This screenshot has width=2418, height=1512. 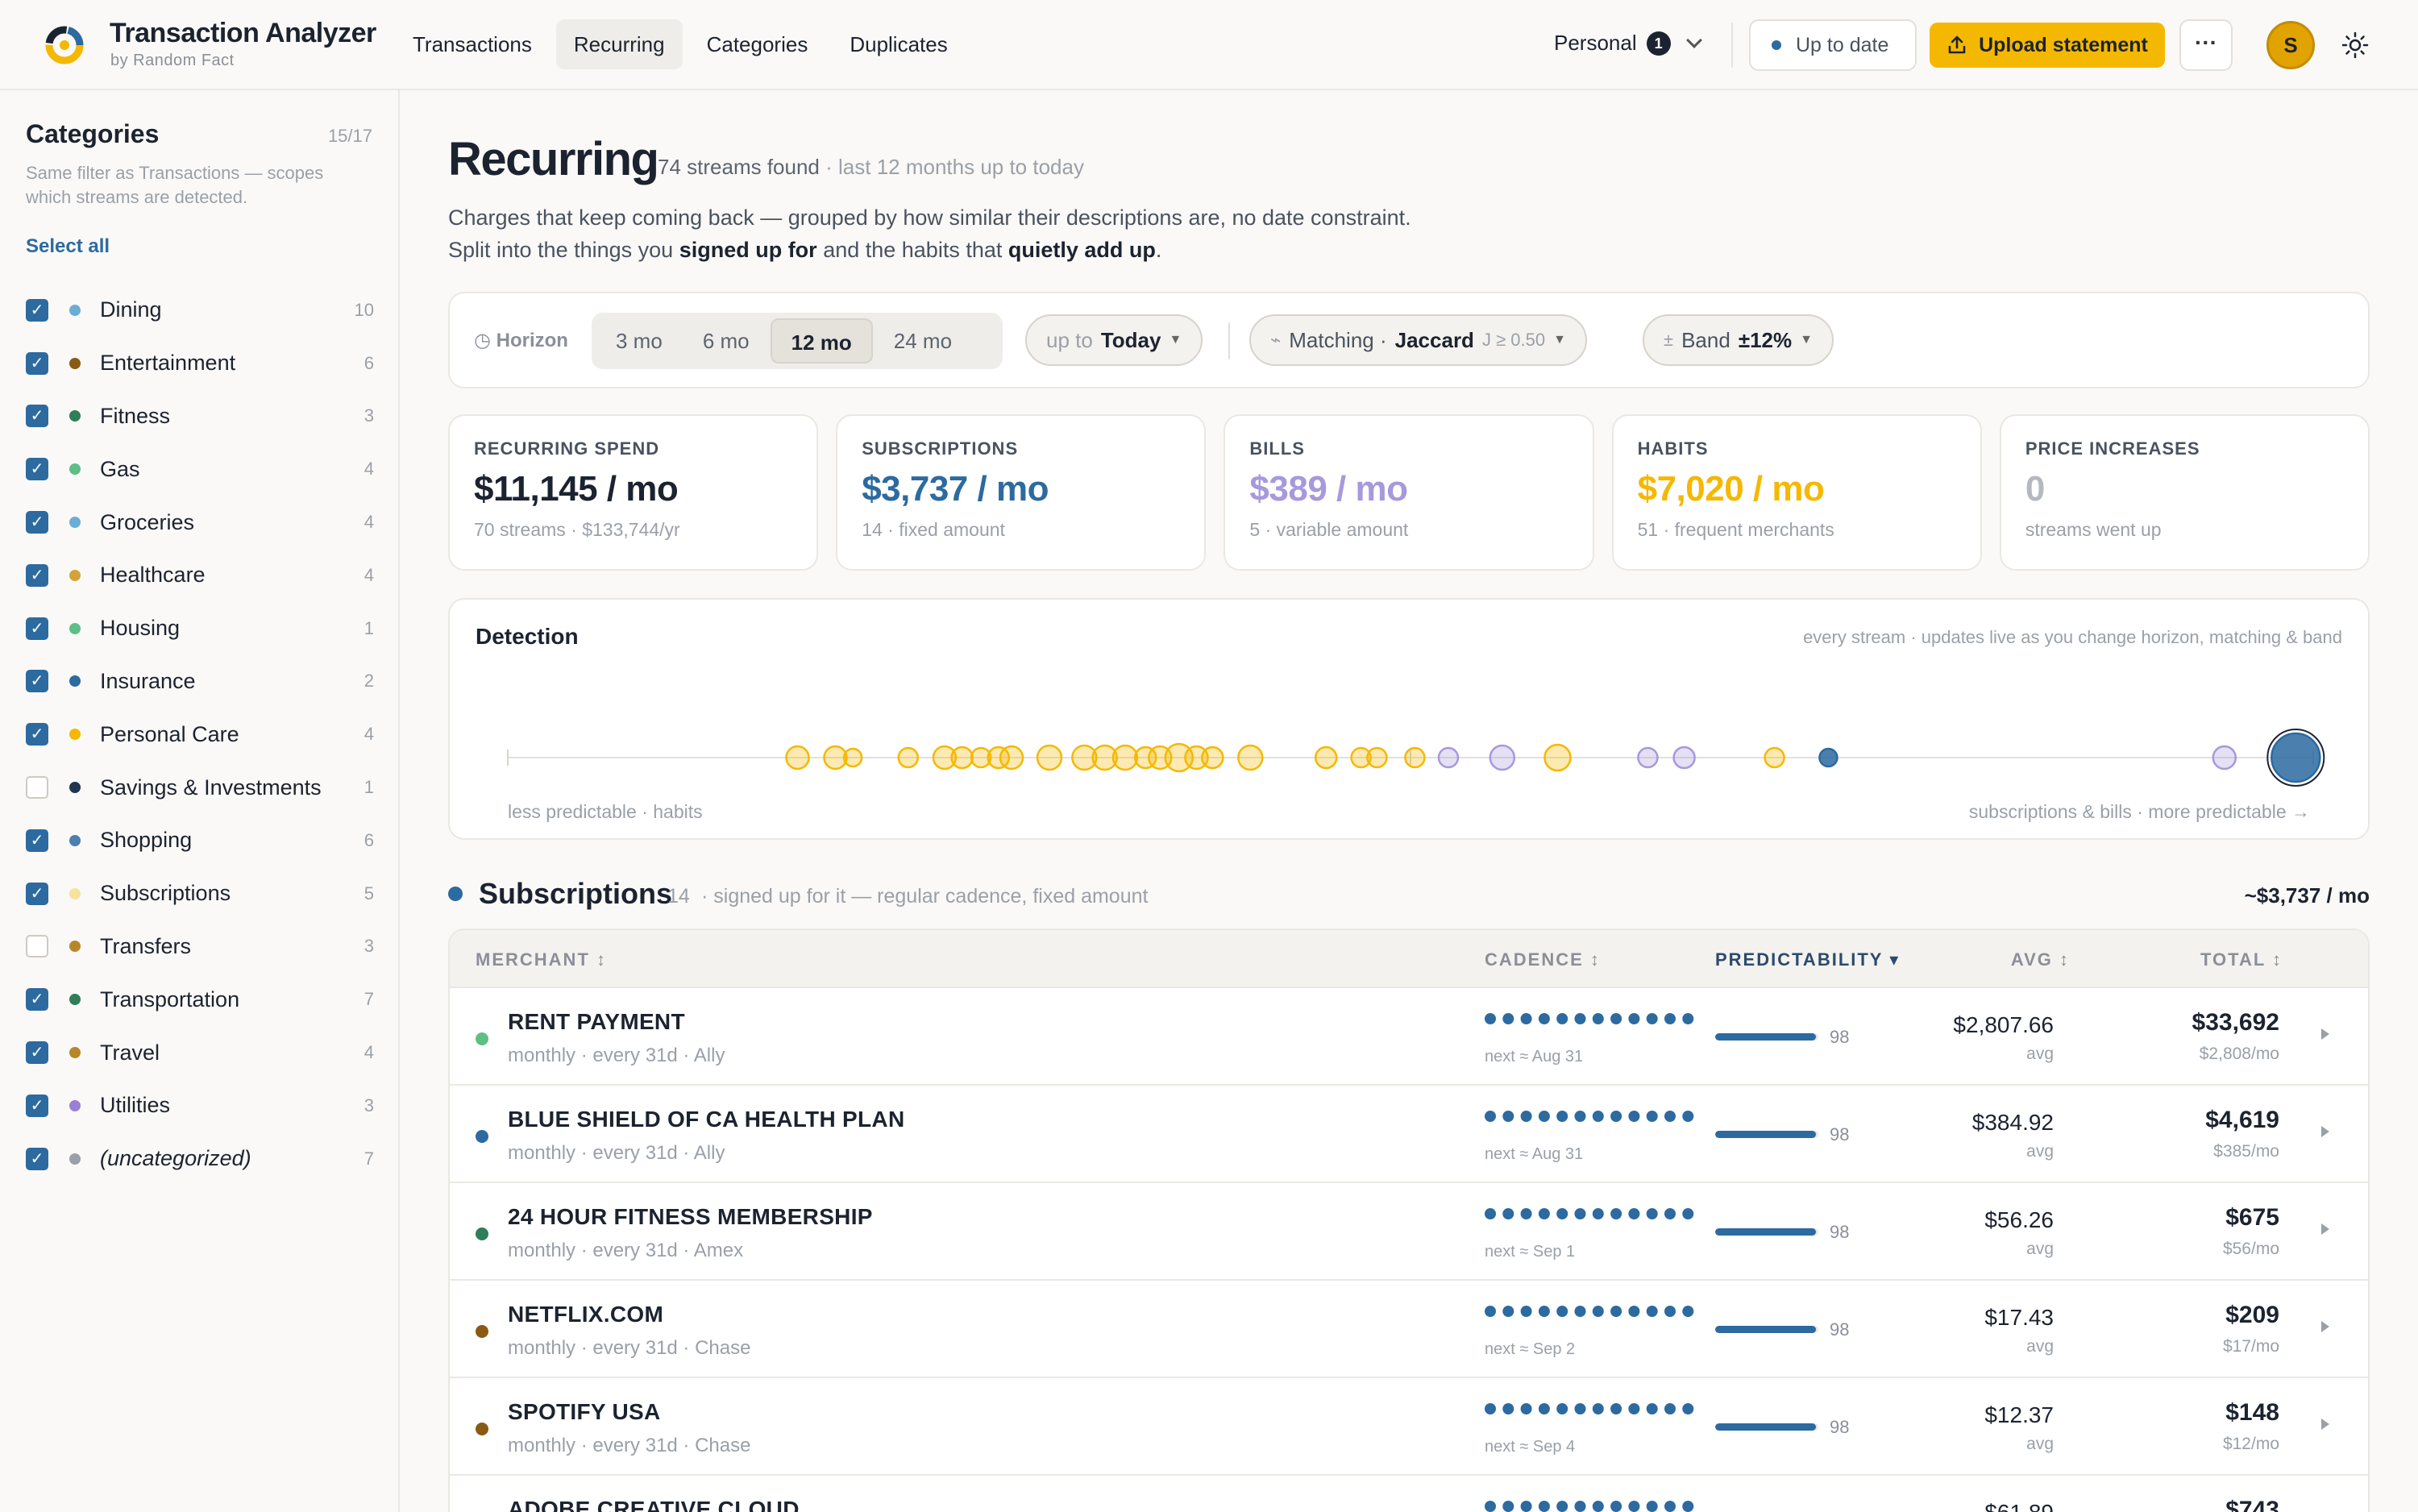 I want to click on category-item: ✓ Subscriptions 5, so click(x=200, y=893).